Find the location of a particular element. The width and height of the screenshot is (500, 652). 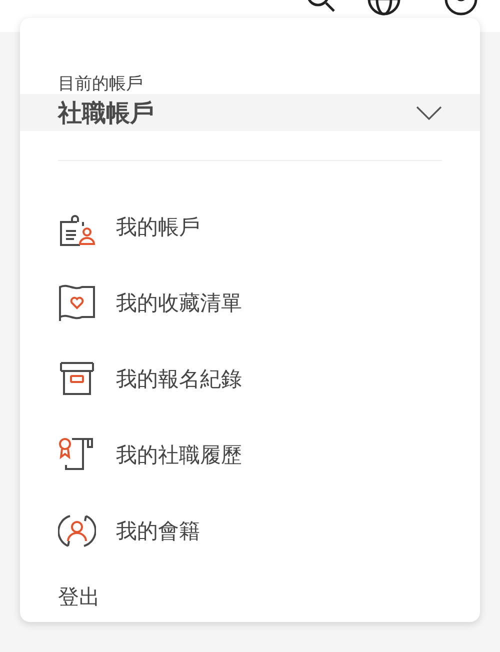

menu-item: 我的帳戶 is located at coordinates (250, 227).